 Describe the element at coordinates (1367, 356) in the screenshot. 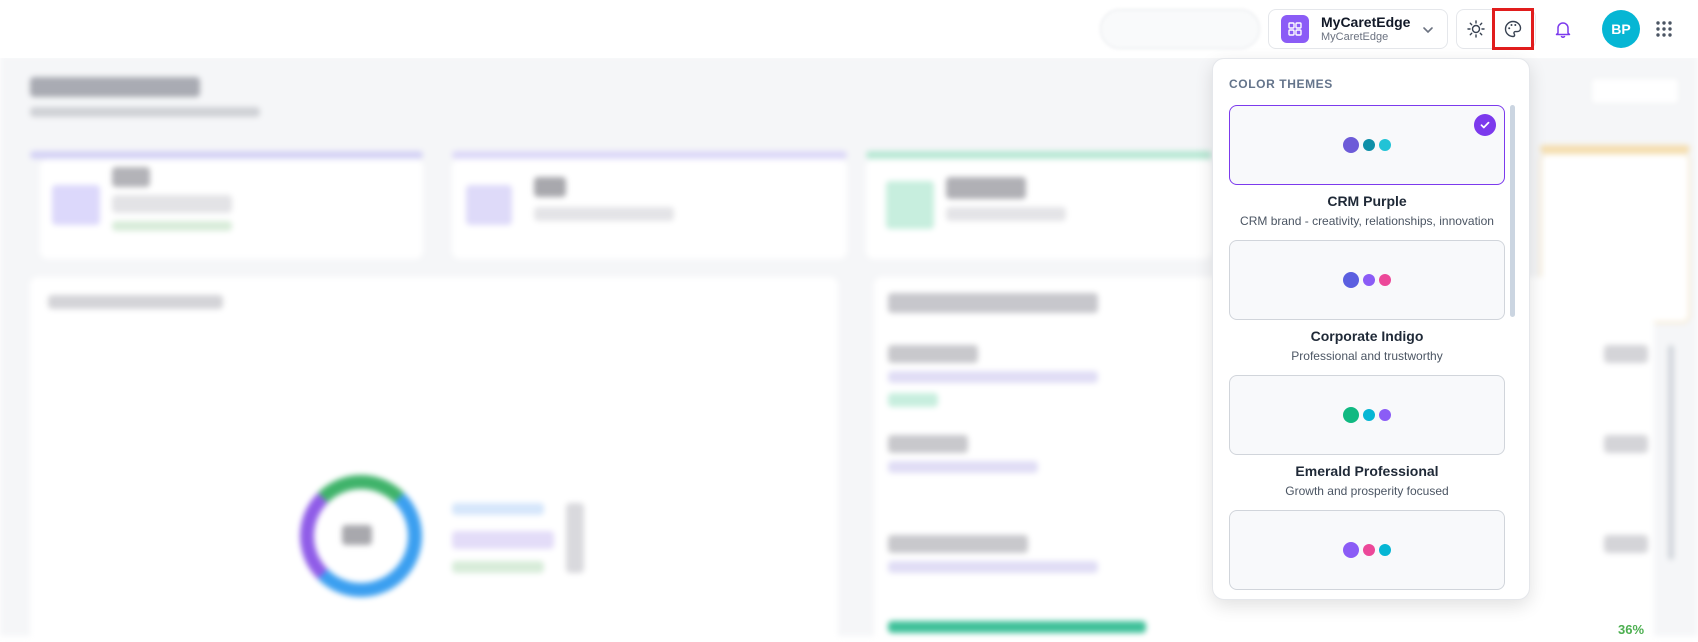

I see `theme-description: Professional and trustworthy` at that location.